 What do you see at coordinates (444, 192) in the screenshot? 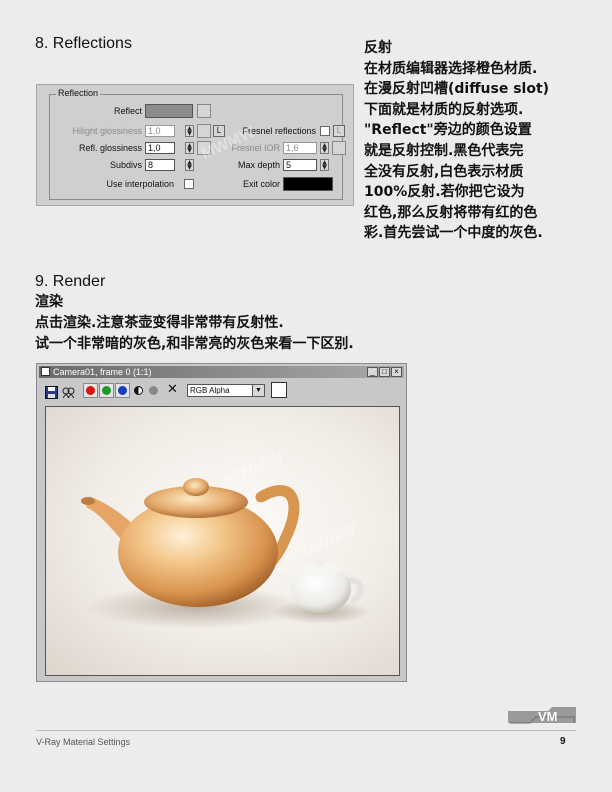
I see `text-line: 100%反射.若你把它设为` at bounding box center [444, 192].